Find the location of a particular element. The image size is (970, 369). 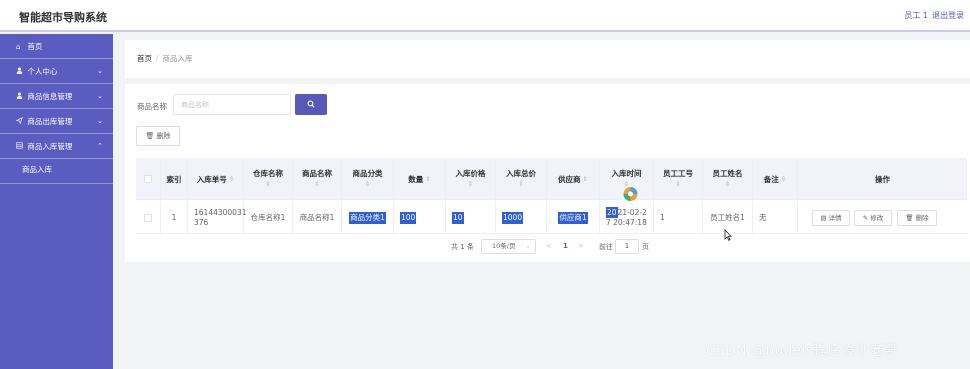

pagination: 共 1 条 10条/页 ⌄ < 1 > 前往 1 页 is located at coordinates (547, 247).